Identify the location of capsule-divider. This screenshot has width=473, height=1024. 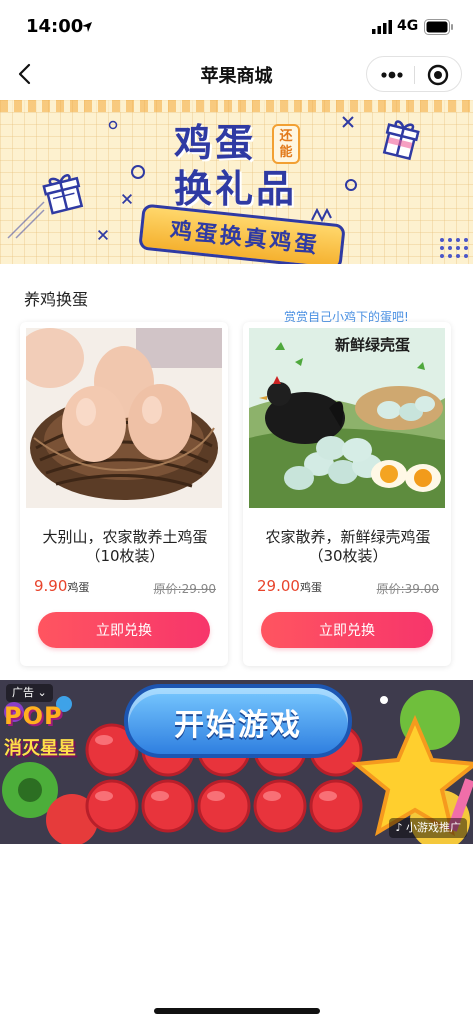
(414, 75).